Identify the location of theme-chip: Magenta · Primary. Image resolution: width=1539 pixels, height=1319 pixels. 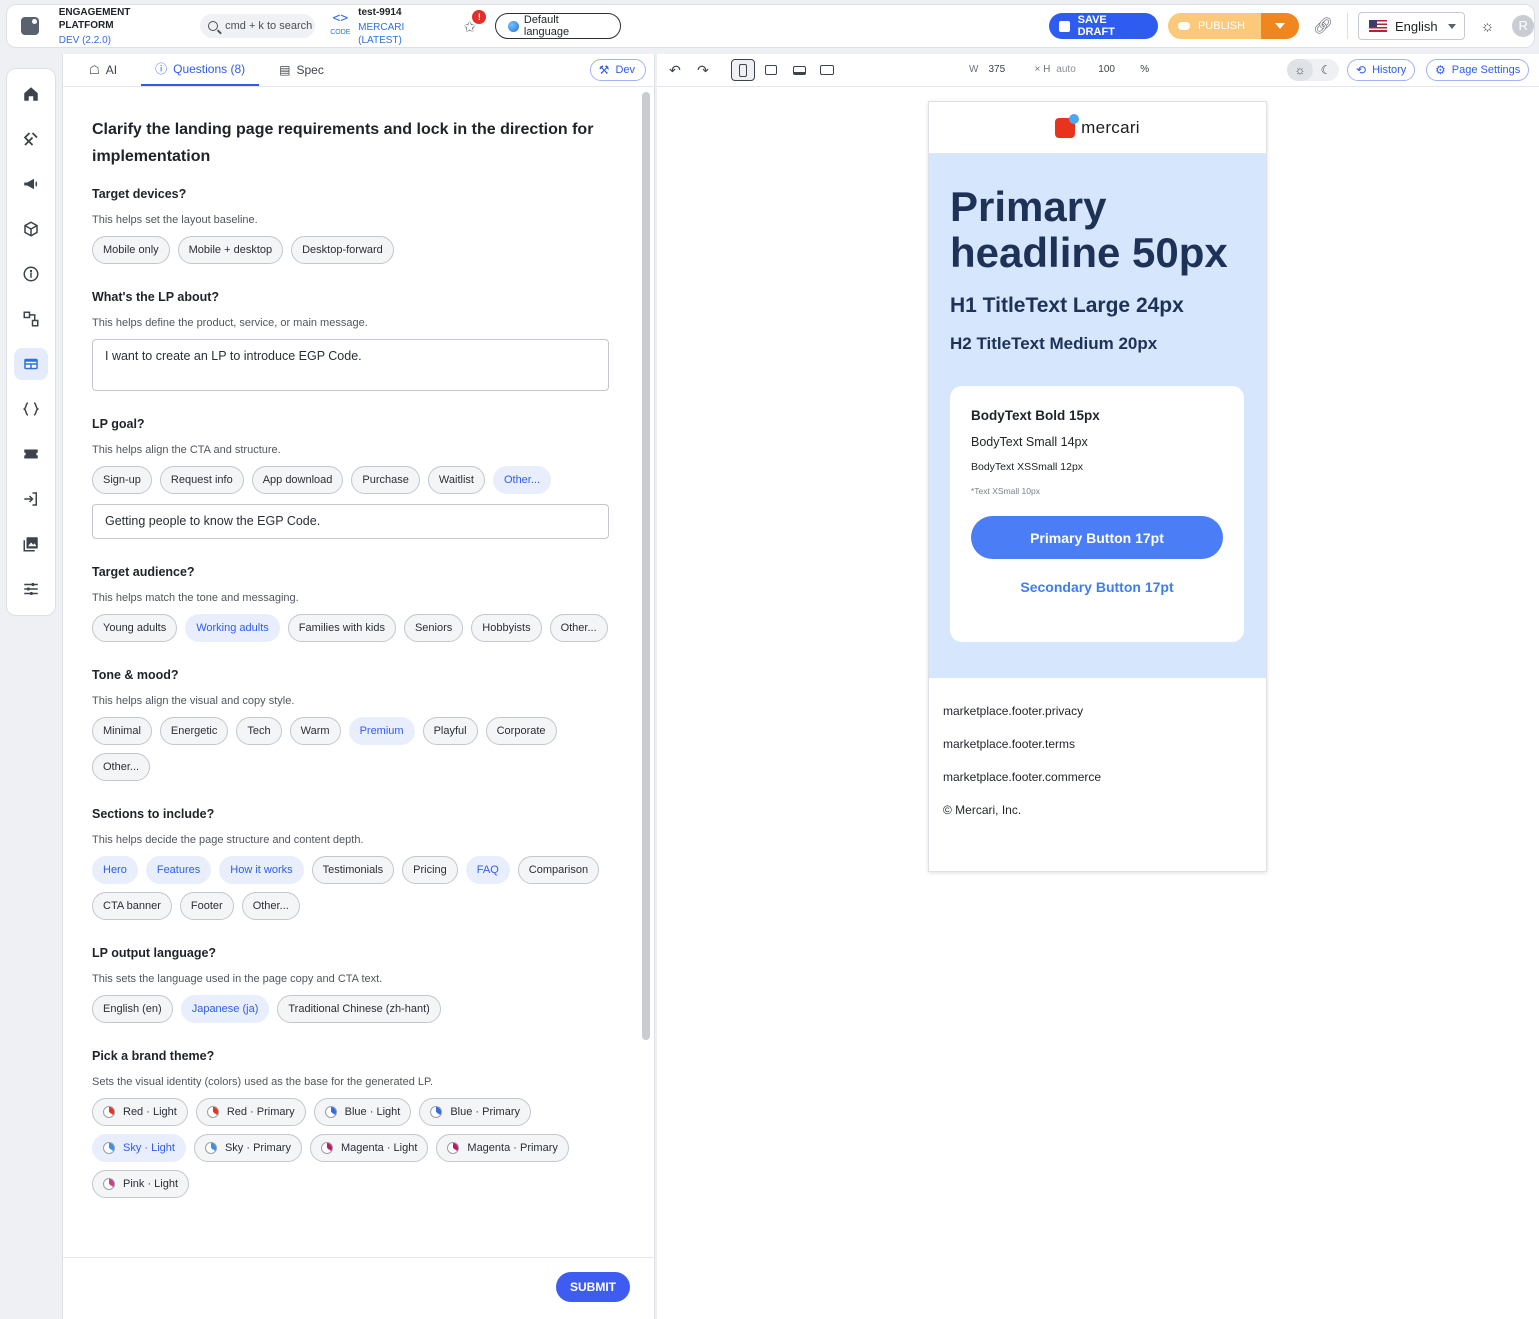
(502, 1148).